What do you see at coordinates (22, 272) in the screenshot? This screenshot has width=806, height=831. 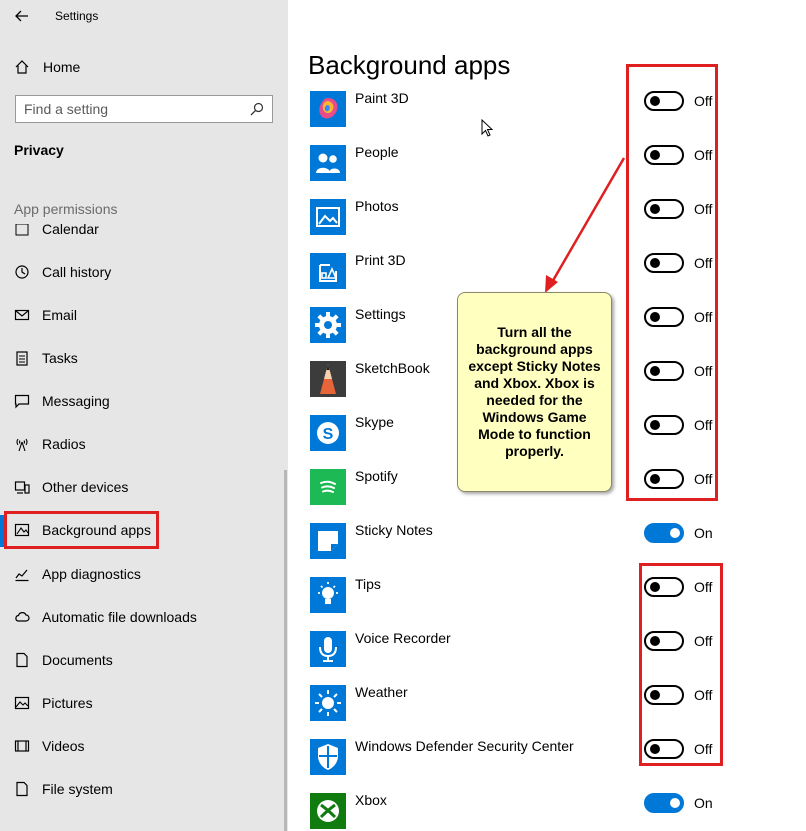 I see `history-icon` at bounding box center [22, 272].